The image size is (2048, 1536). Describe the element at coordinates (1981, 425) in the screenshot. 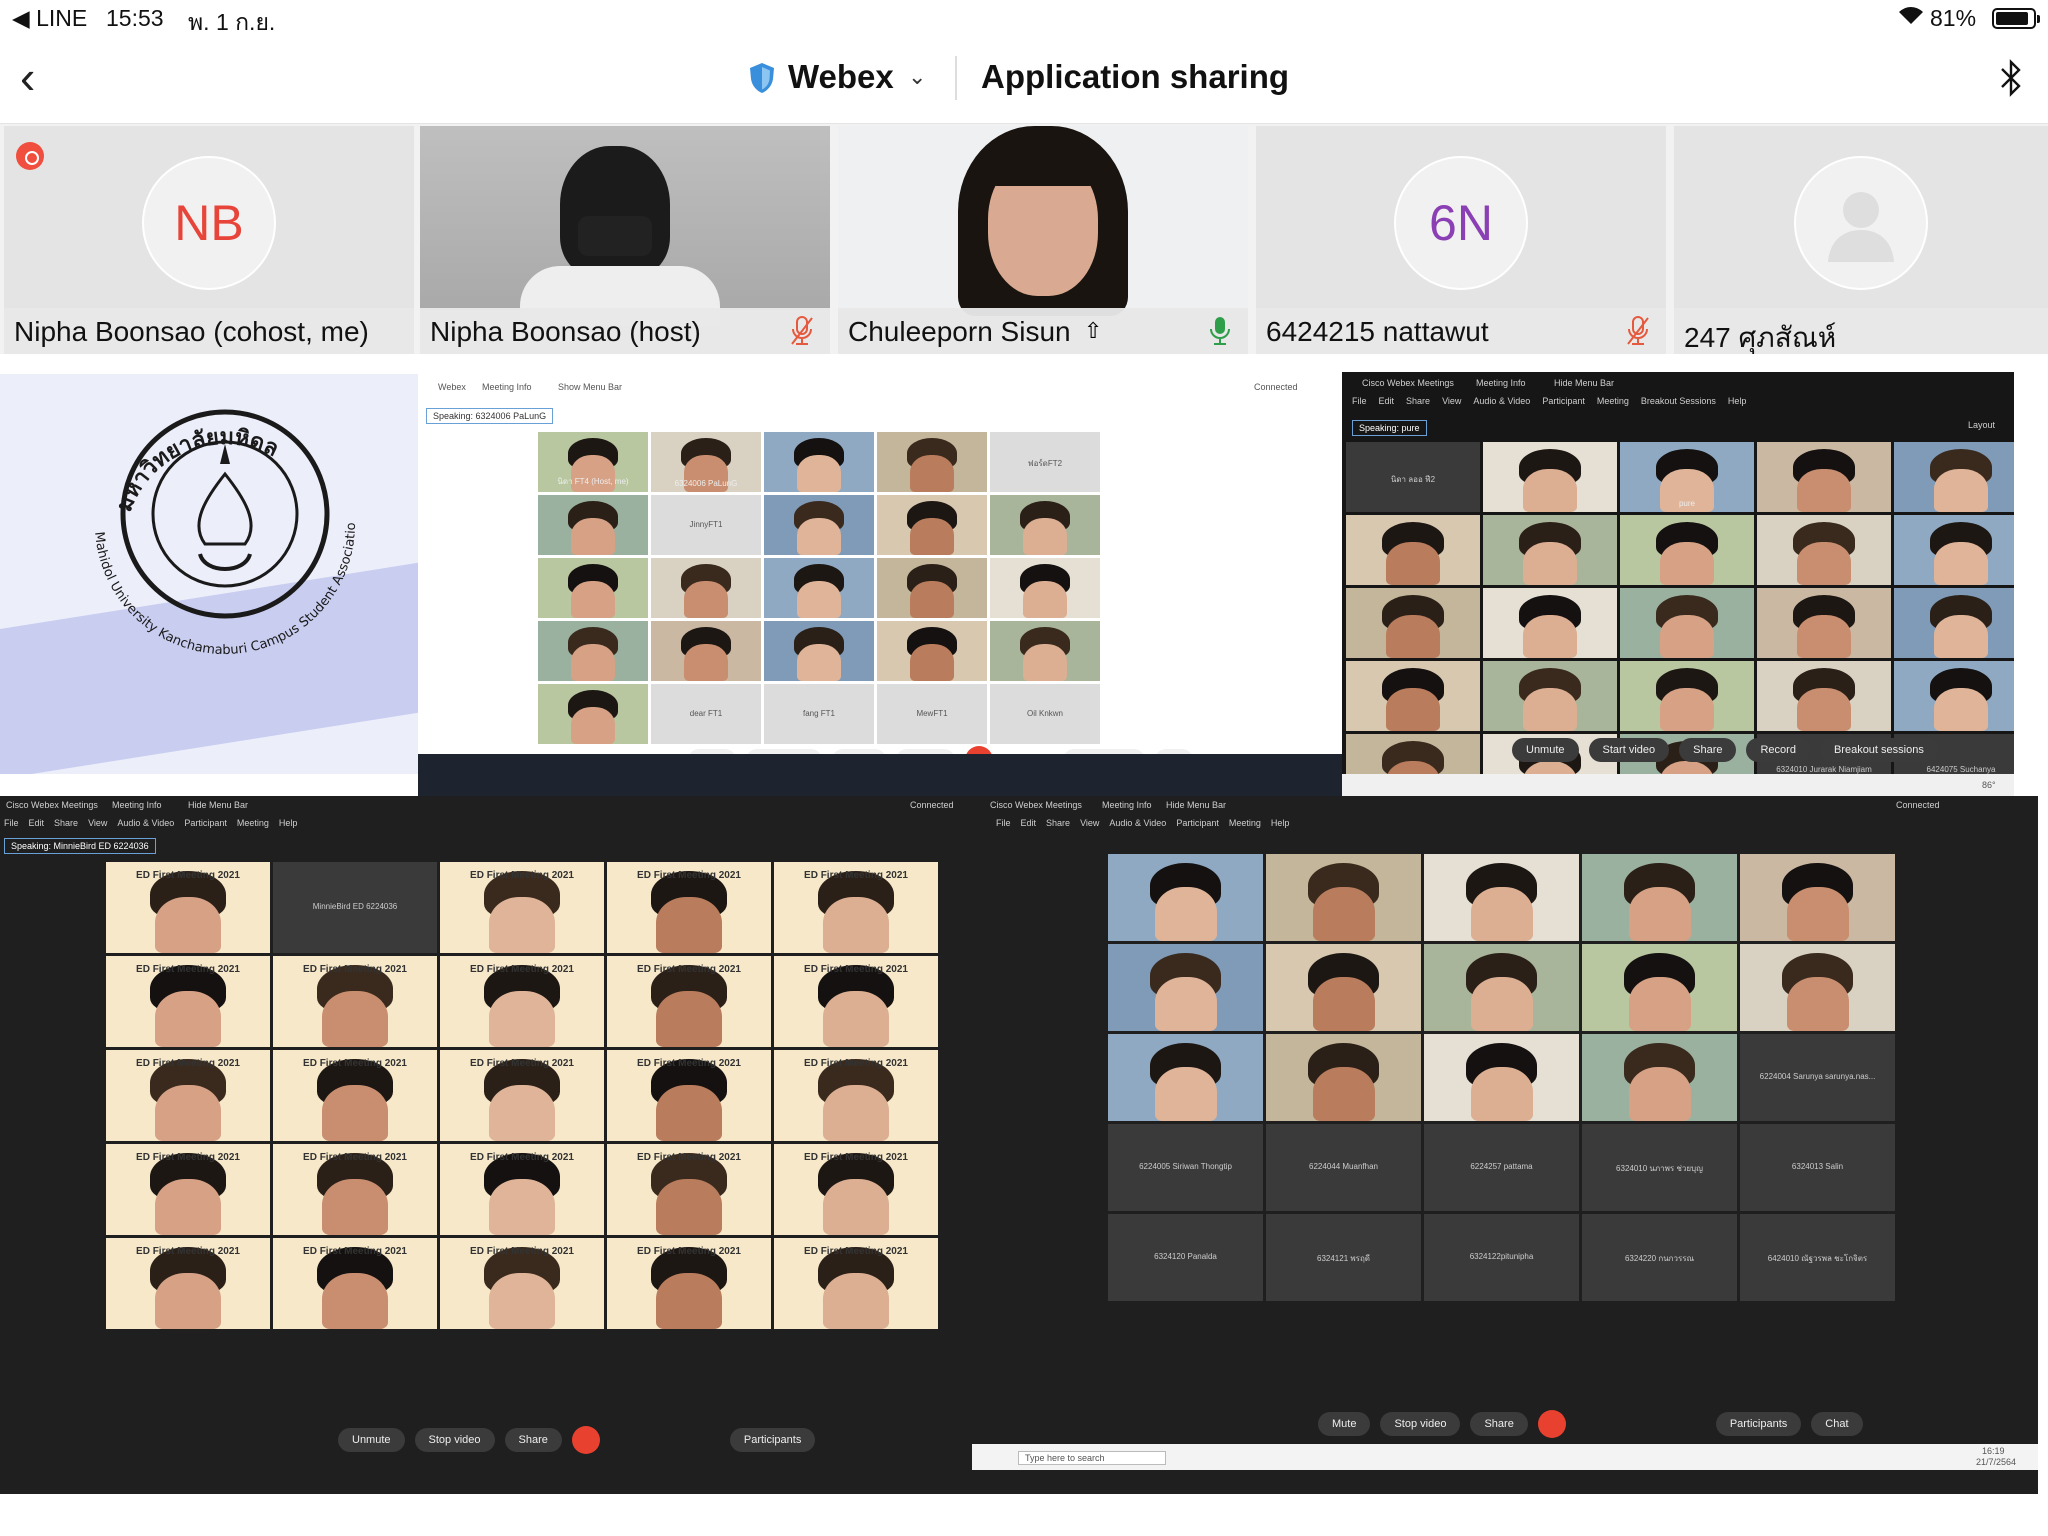

I see `layout-button: Layout` at that location.